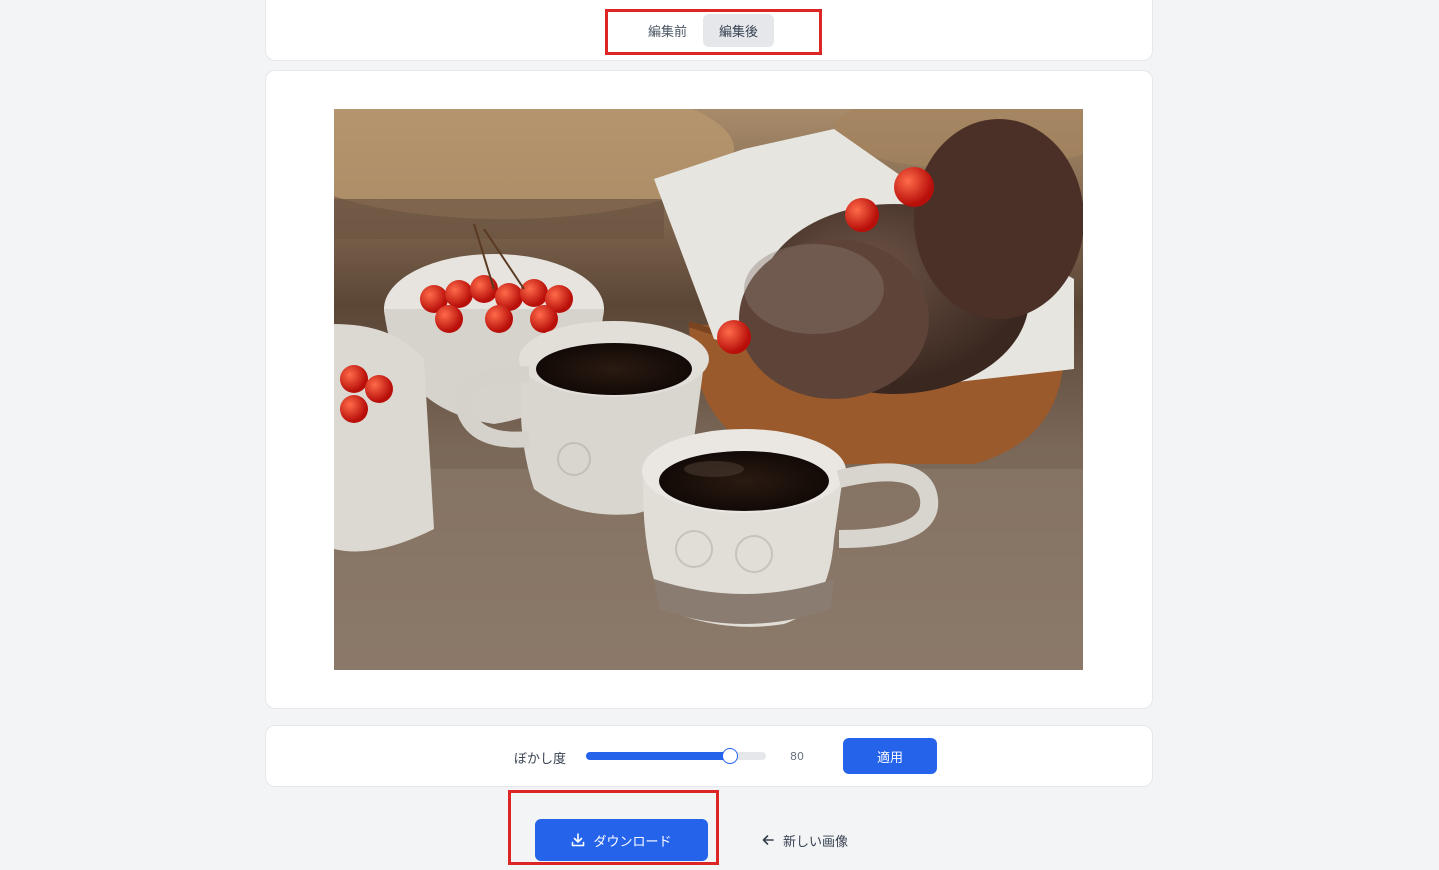 The height and width of the screenshot is (870, 1439). What do you see at coordinates (730, 756) in the screenshot?
I see `blur-slider-thumb` at bounding box center [730, 756].